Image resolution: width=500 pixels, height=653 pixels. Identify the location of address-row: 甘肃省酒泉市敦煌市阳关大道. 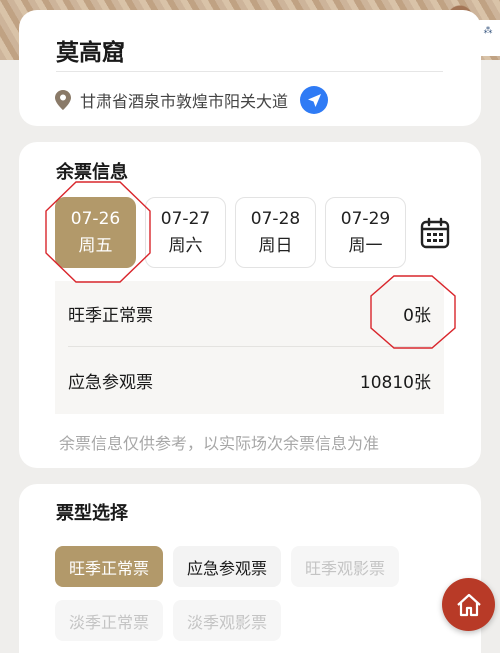
(192, 100).